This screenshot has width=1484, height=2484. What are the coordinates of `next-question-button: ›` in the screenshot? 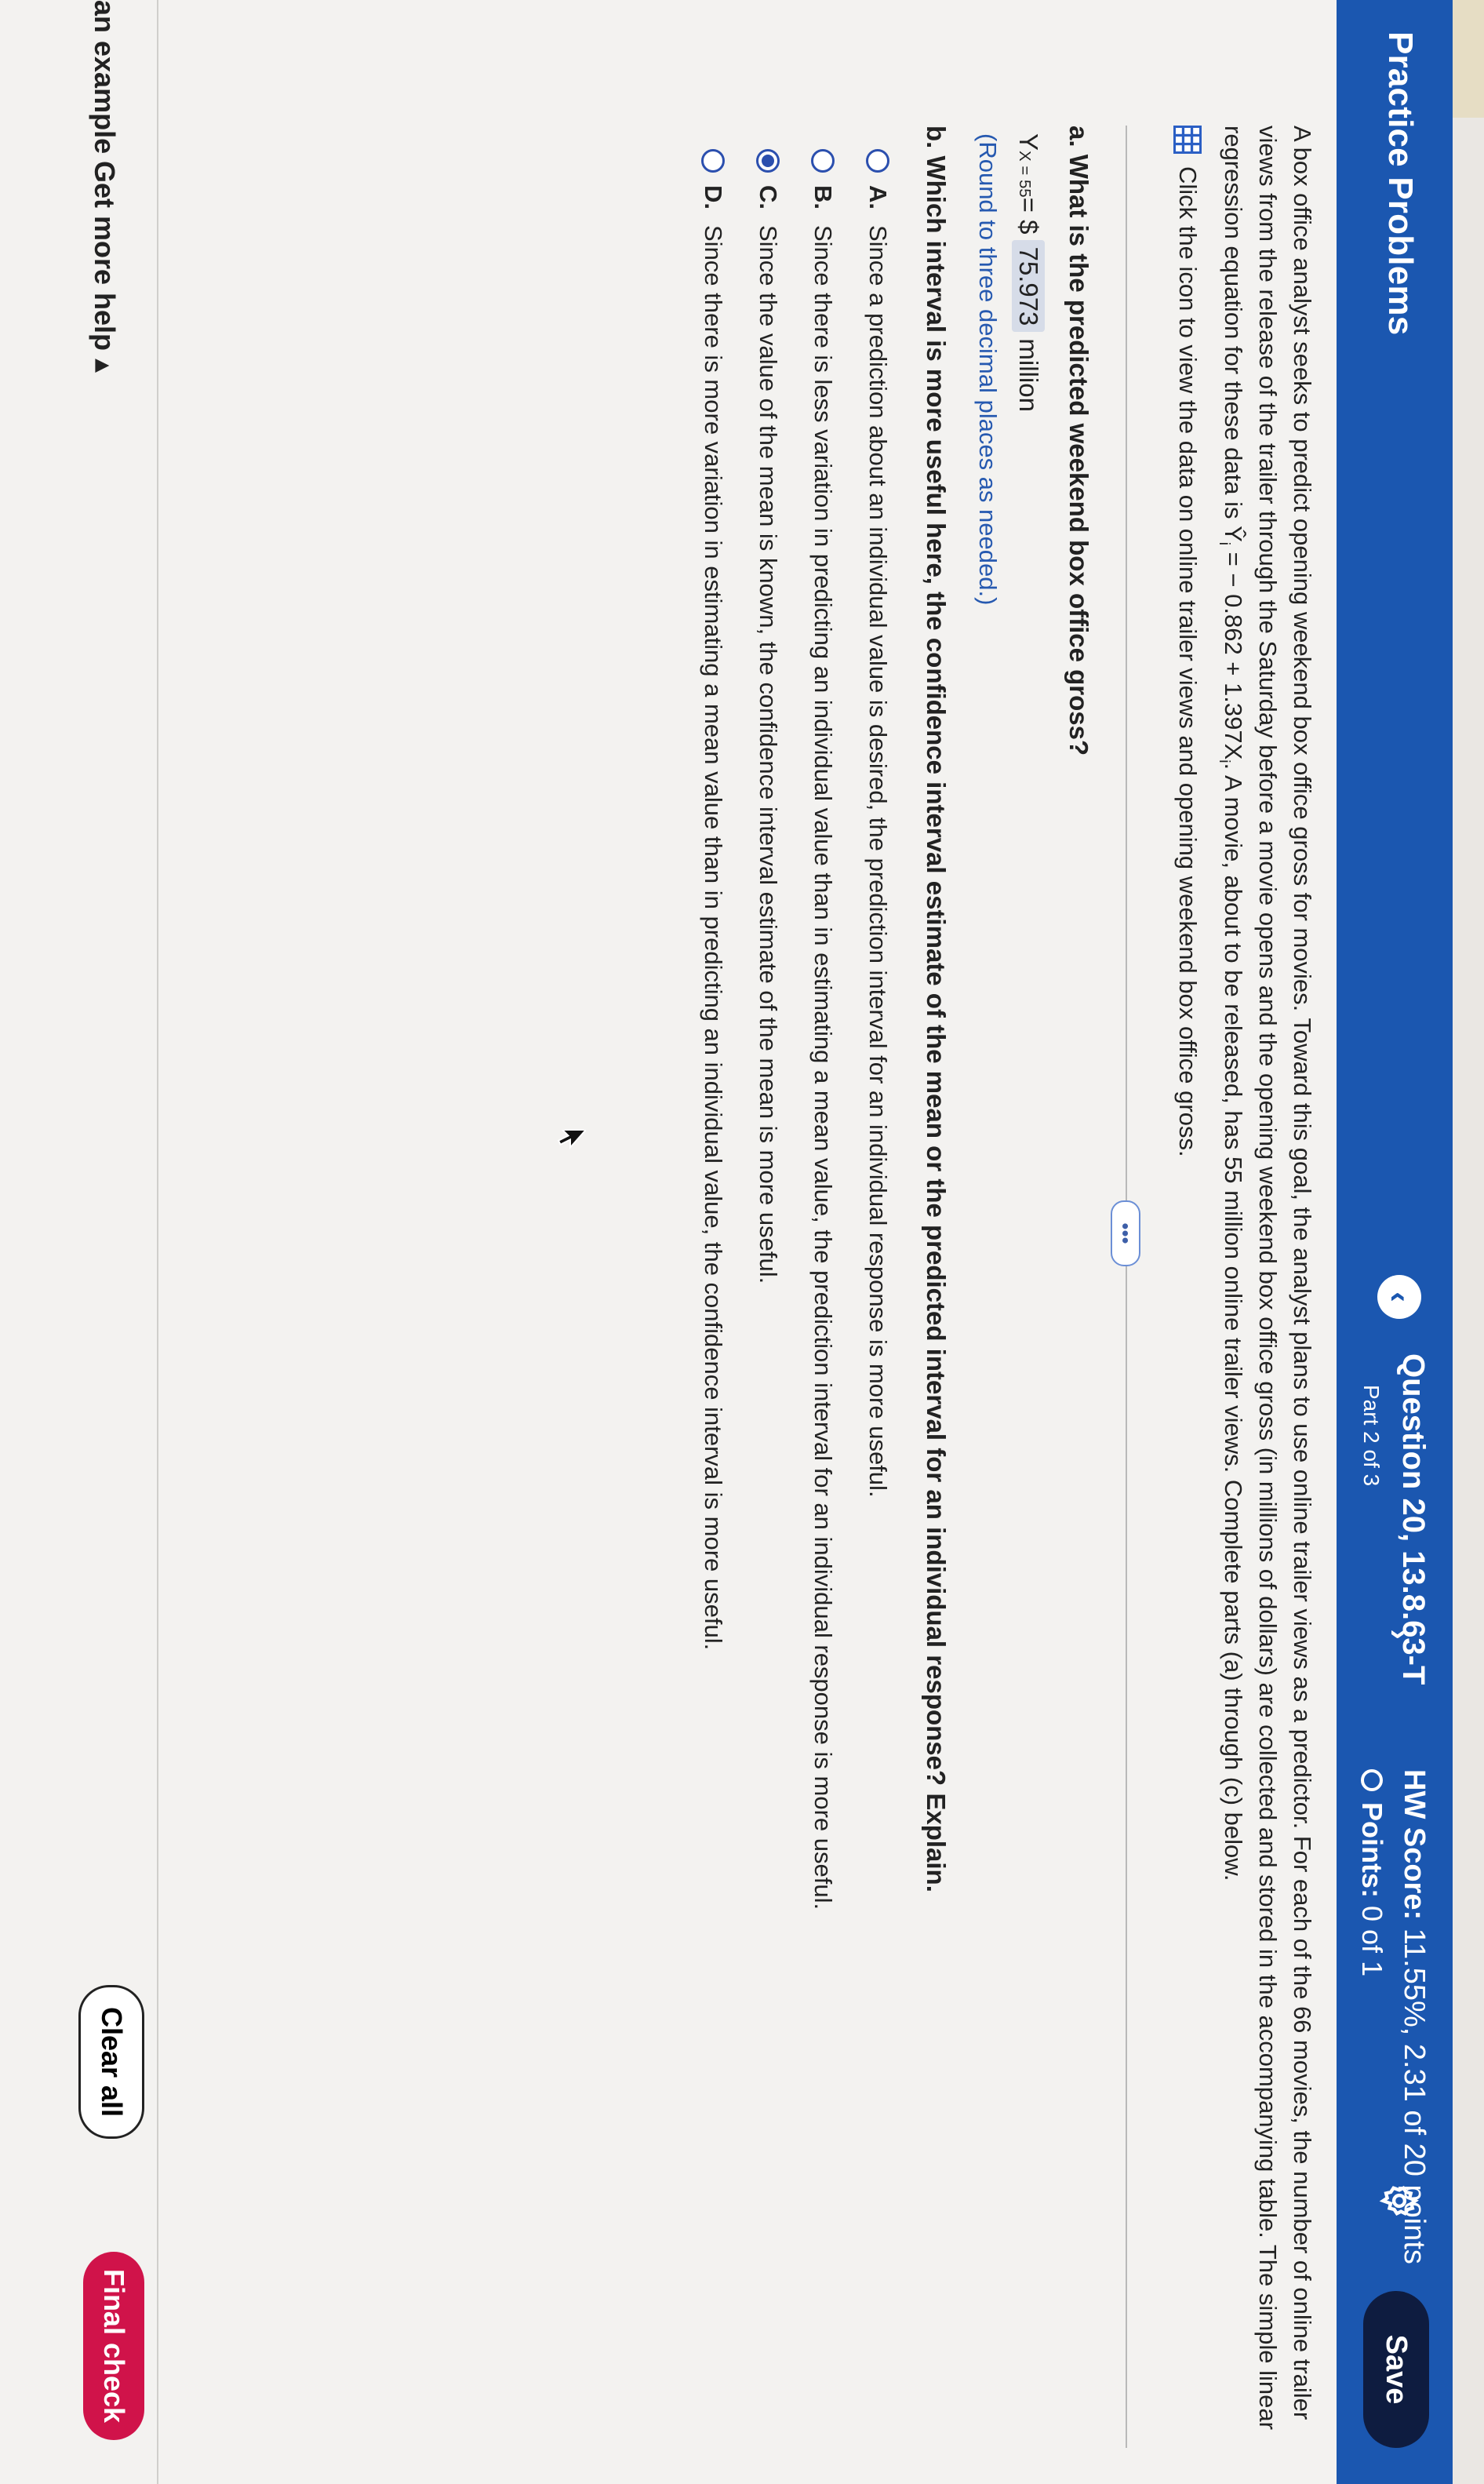 It's located at (1399, 1634).